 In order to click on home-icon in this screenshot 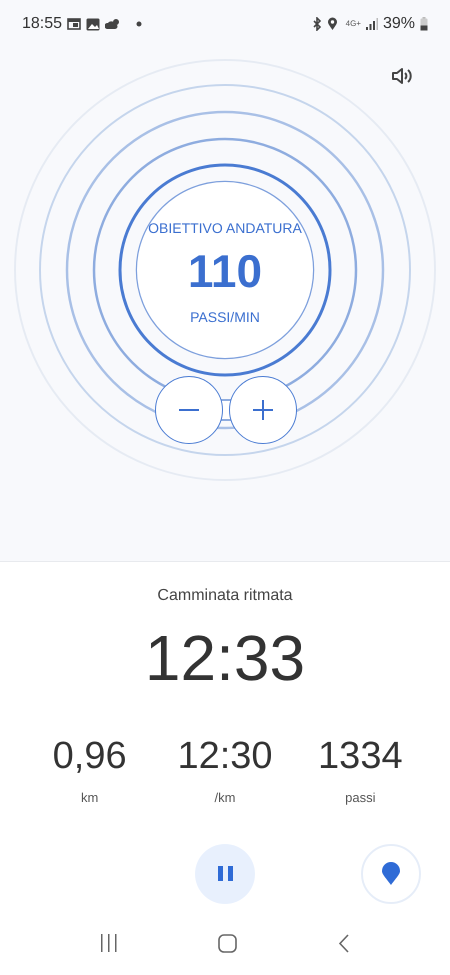, I will do `click(228, 943)`.